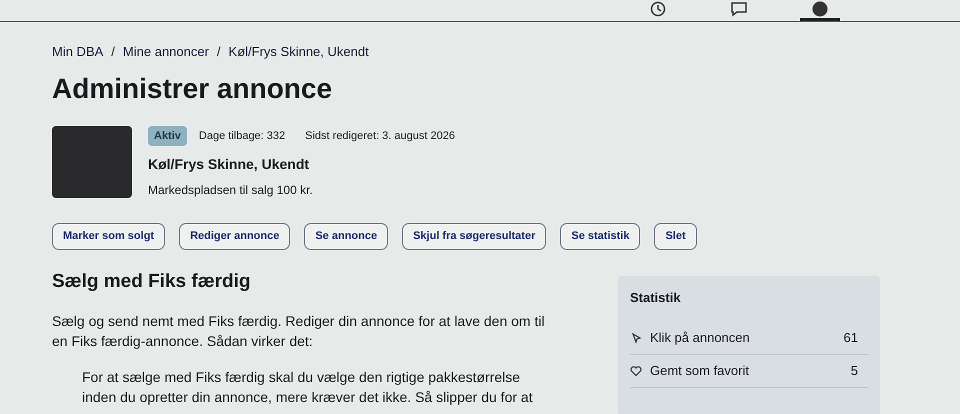  I want to click on stat-label: Gemt som favorit, so click(700, 371).